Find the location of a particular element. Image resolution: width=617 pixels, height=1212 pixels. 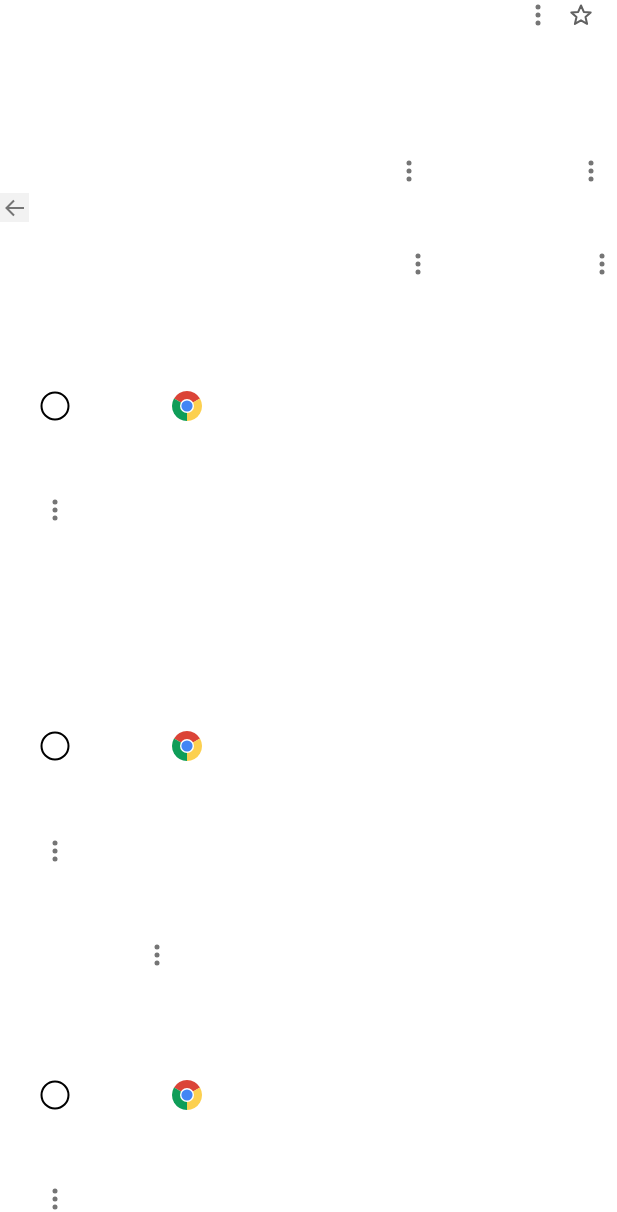

back-button is located at coordinates (14, 207).